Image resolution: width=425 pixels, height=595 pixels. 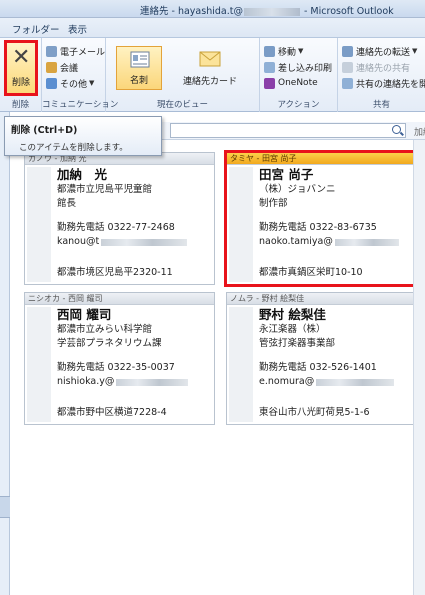 What do you see at coordinates (292, 314) in the screenshot?
I see `contact-name: 野村 絵梨佳` at bounding box center [292, 314].